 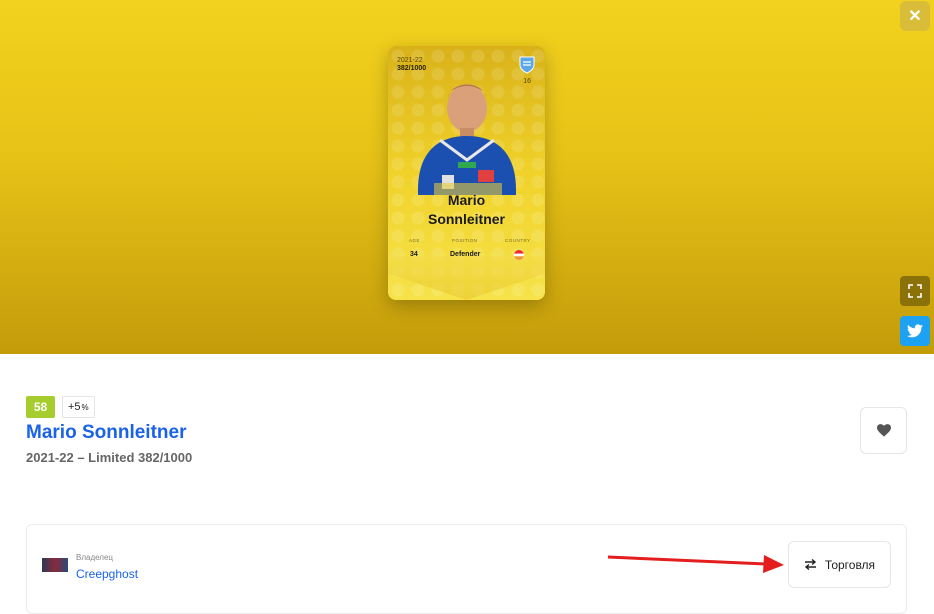 I want to click on twitter-share-button, so click(x=915, y=331).